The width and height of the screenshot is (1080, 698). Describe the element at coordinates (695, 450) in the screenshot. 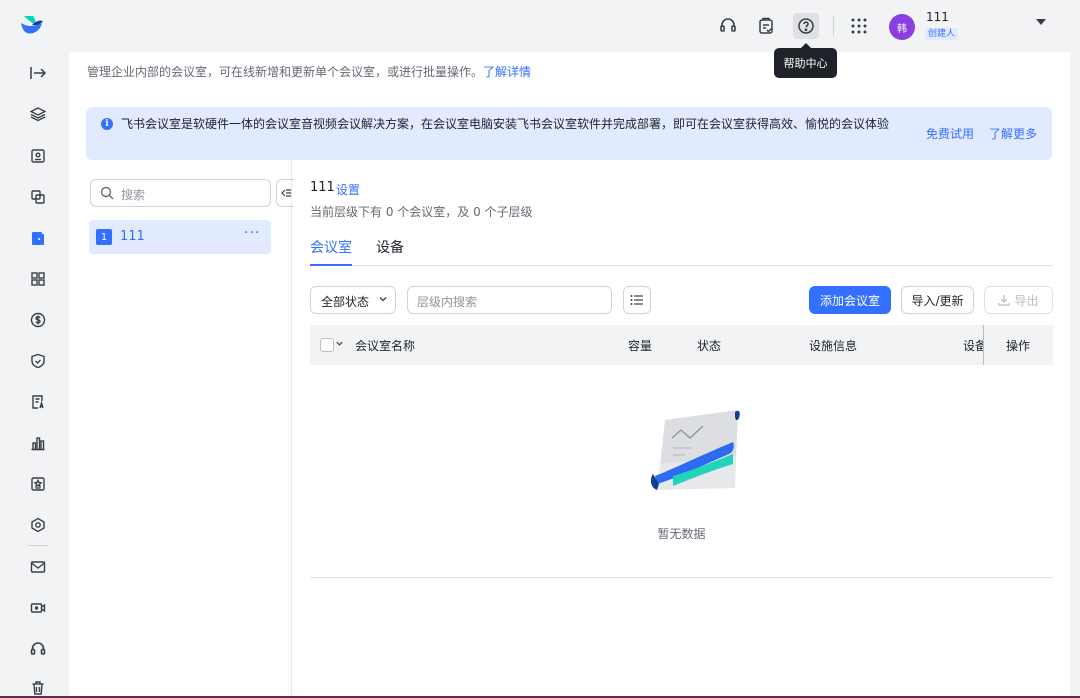

I see `empty-state-illustration` at that location.